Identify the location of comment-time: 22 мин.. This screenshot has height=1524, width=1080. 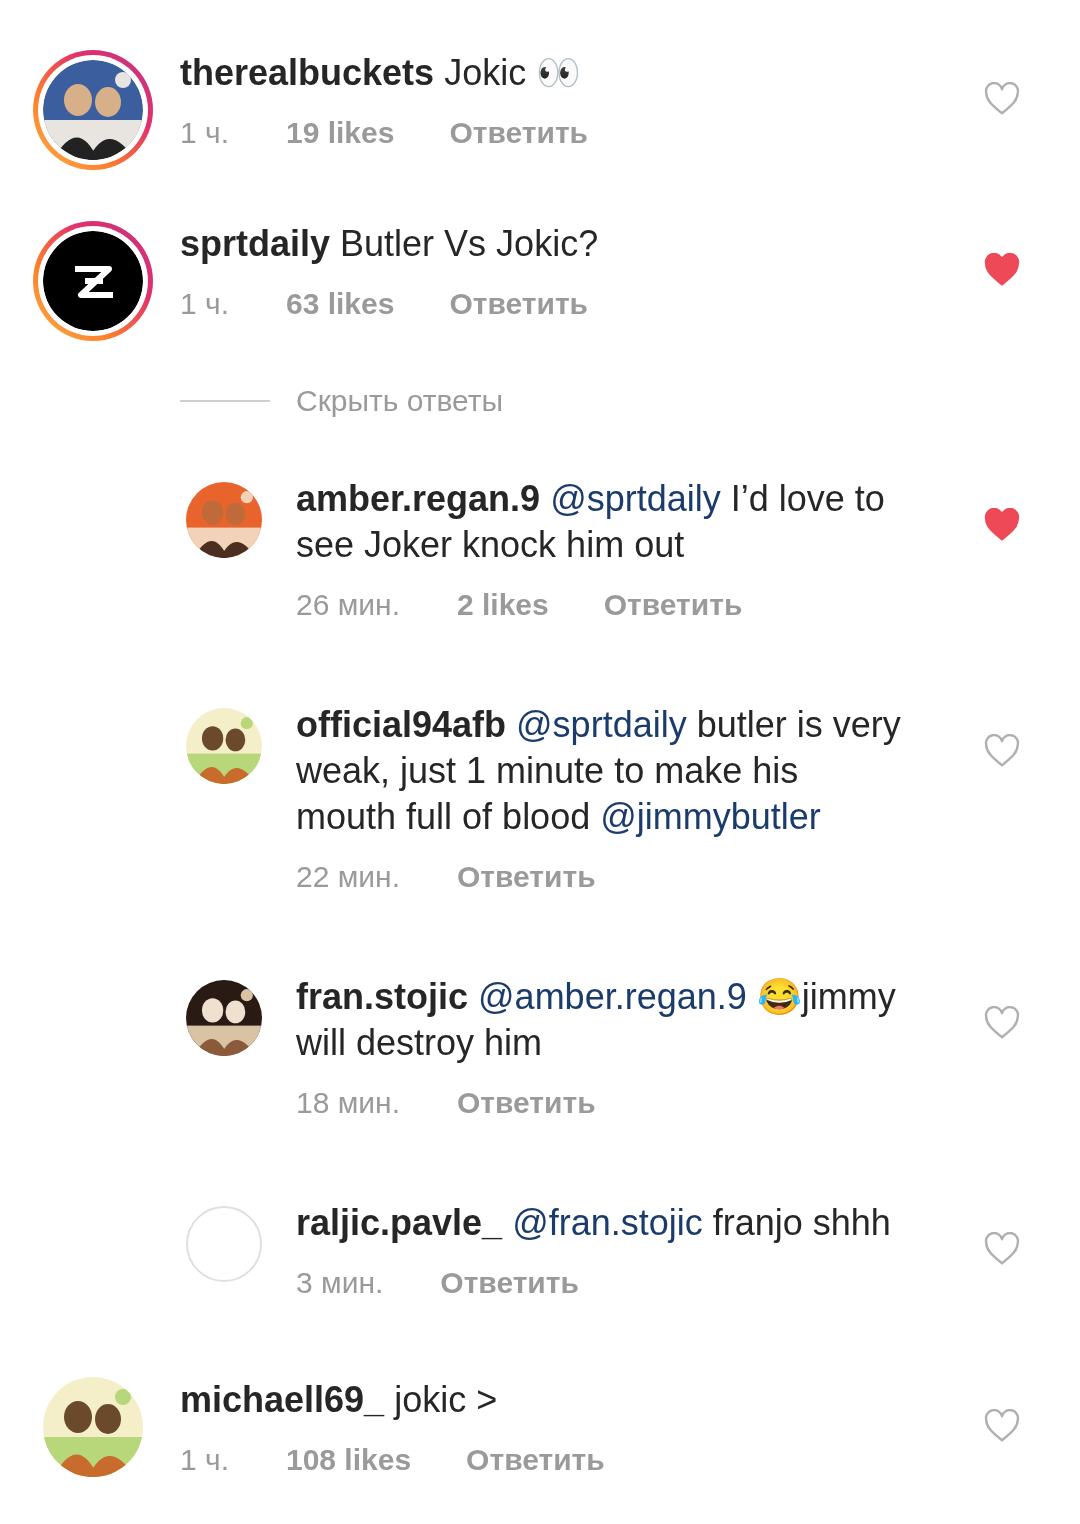
(348, 877).